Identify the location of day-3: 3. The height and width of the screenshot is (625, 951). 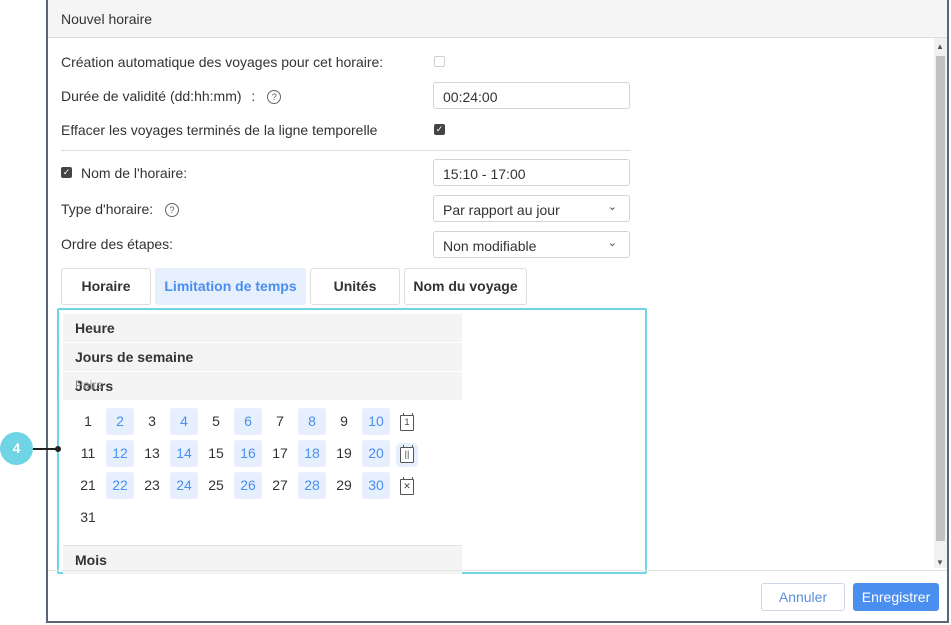
(152, 421).